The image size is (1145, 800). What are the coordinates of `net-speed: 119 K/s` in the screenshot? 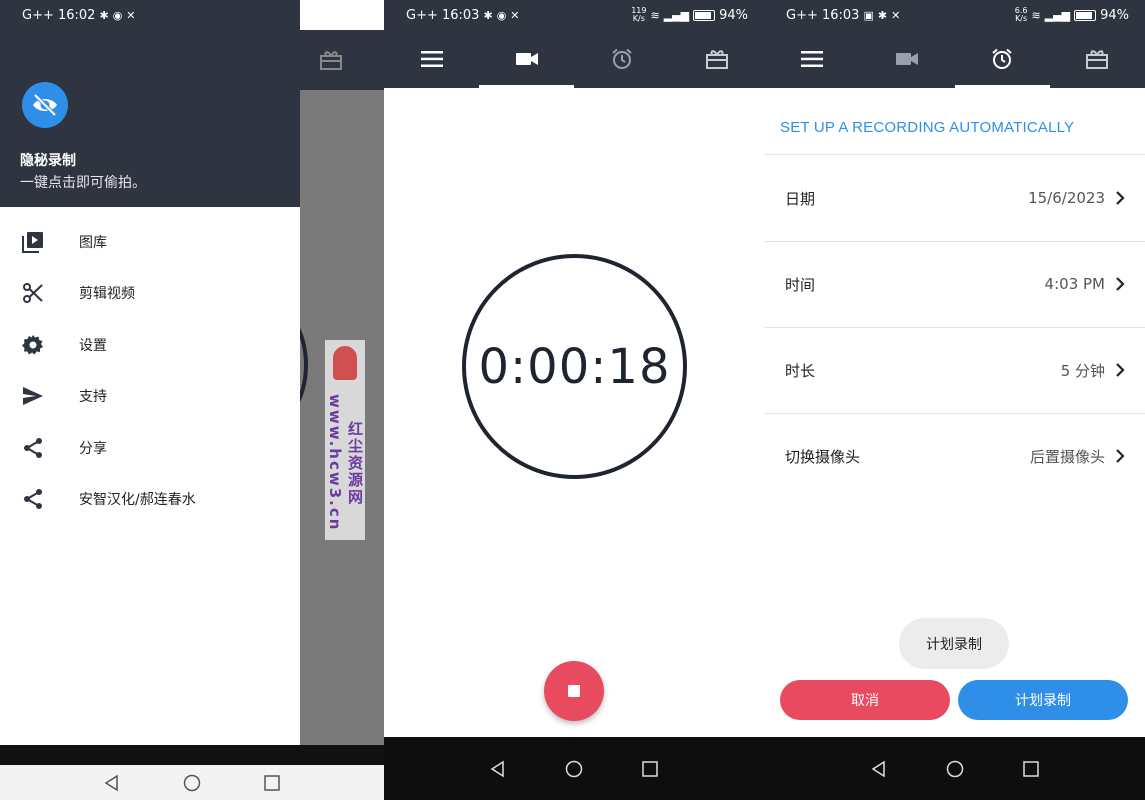 It's located at (639, 14).